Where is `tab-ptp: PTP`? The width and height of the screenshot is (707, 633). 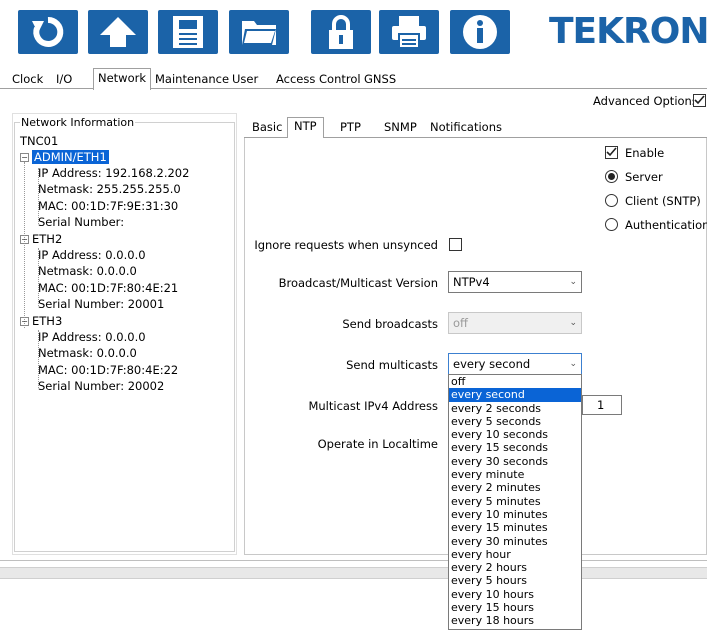
tab-ptp: PTP is located at coordinates (350, 128).